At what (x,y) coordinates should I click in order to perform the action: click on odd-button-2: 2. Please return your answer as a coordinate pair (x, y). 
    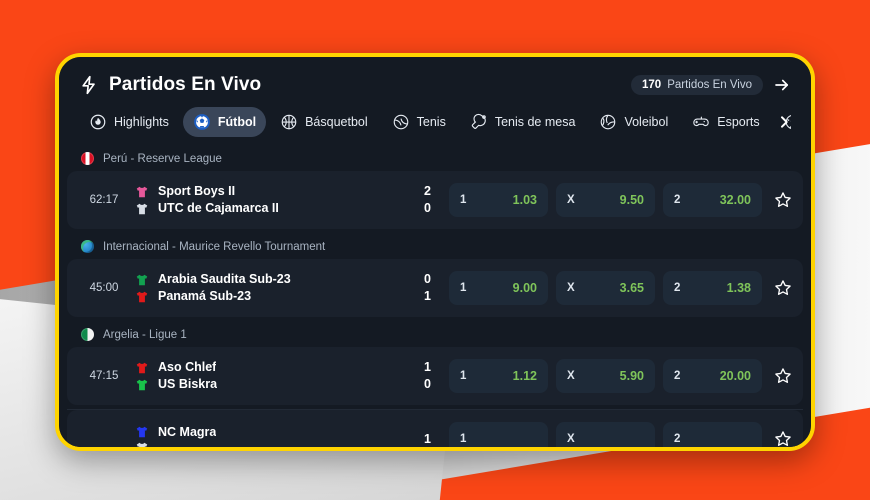
    Looking at the image, I should click on (712, 434).